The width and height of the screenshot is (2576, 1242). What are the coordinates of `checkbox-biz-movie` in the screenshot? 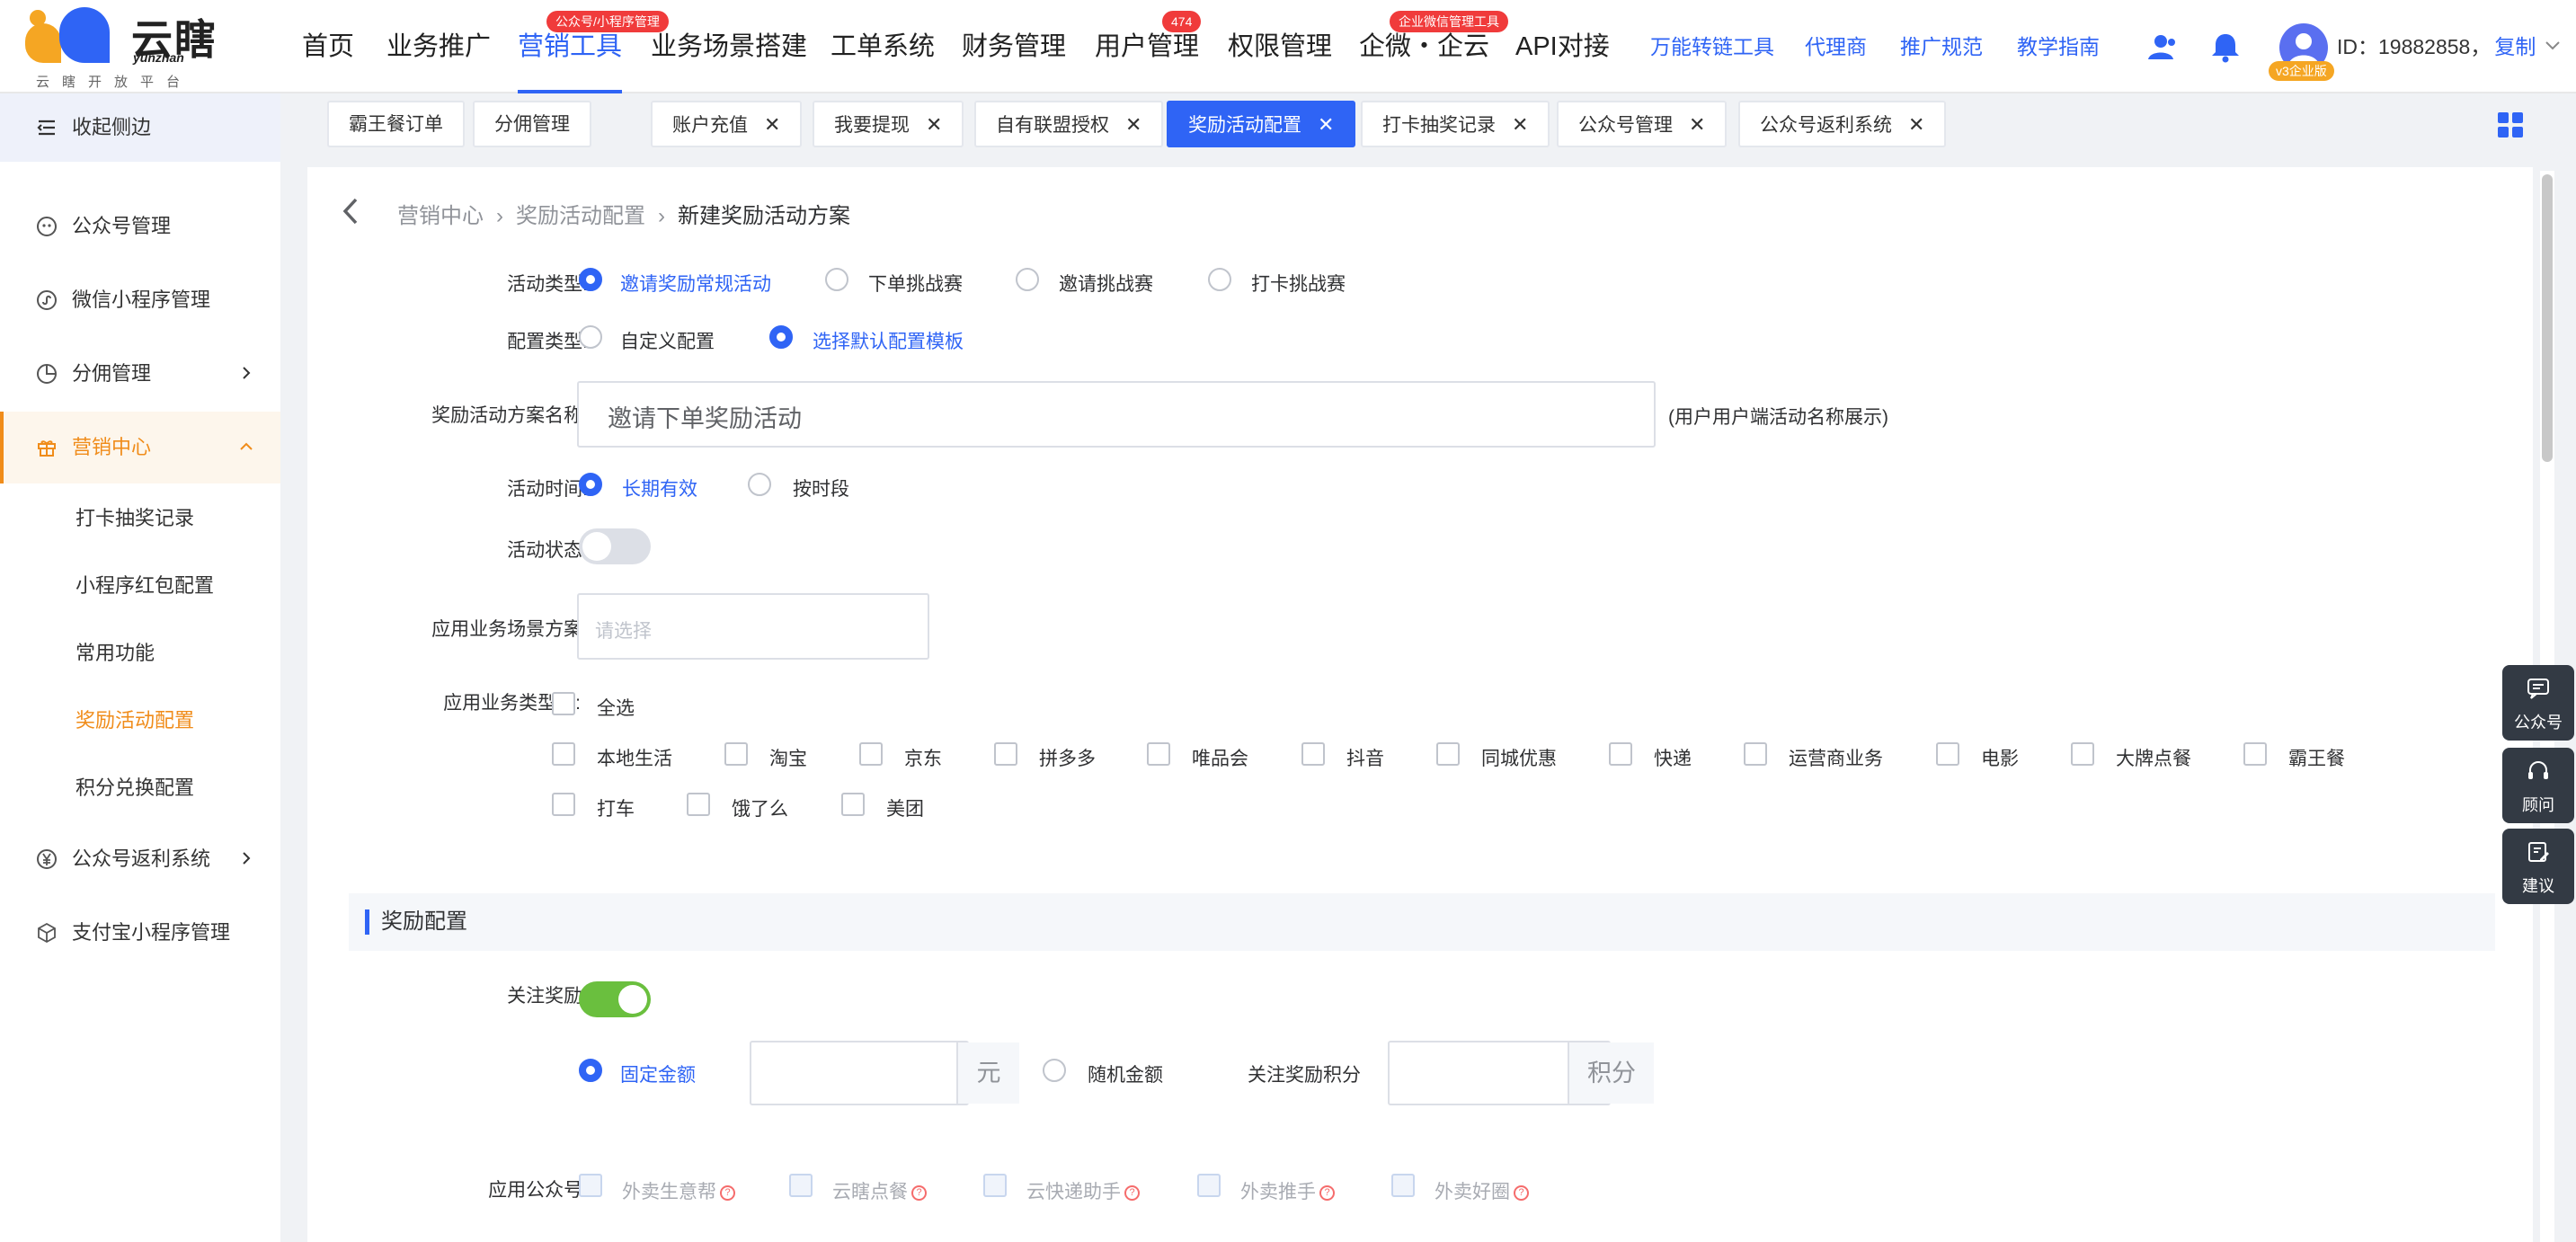 It's located at (1948, 754).